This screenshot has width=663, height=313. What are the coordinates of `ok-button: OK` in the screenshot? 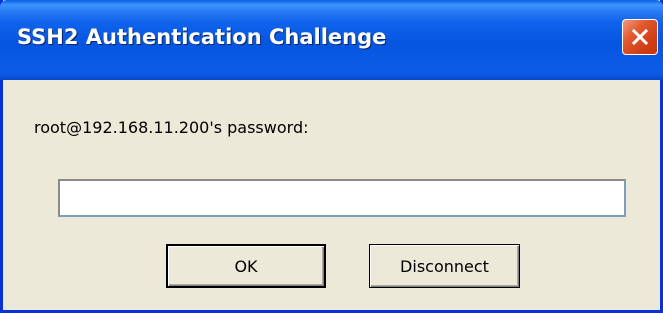 It's located at (246, 266).